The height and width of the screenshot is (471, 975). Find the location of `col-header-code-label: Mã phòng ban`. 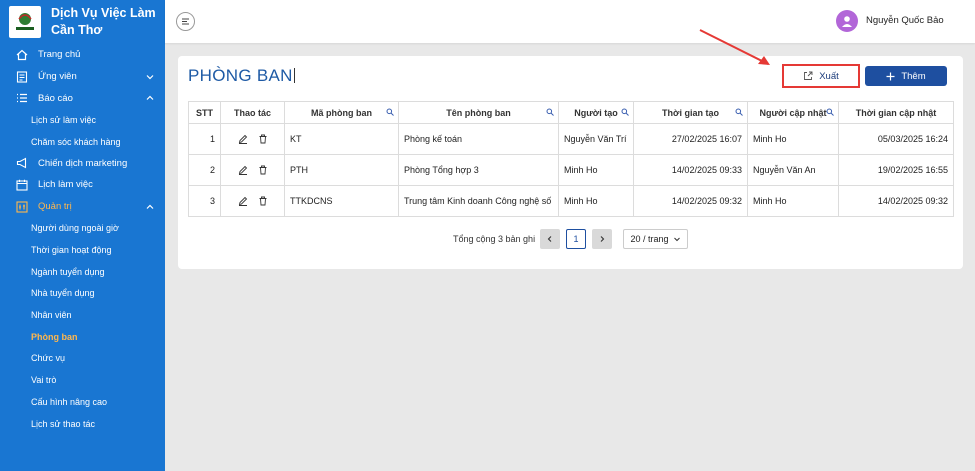

col-header-code-label: Mã phòng ban is located at coordinates (341, 112).